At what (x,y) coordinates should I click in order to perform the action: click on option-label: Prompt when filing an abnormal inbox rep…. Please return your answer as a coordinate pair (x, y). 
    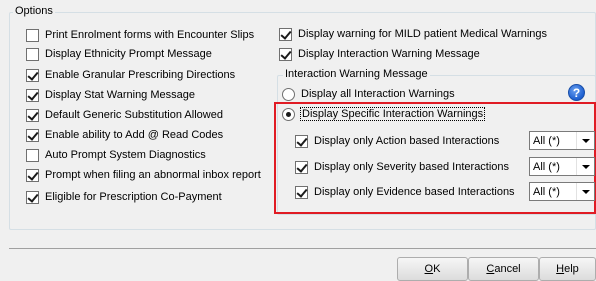
    Looking at the image, I should click on (153, 175).